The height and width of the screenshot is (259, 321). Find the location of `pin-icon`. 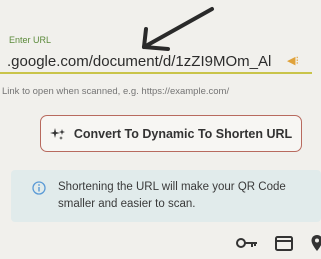

pin-icon is located at coordinates (316, 243).